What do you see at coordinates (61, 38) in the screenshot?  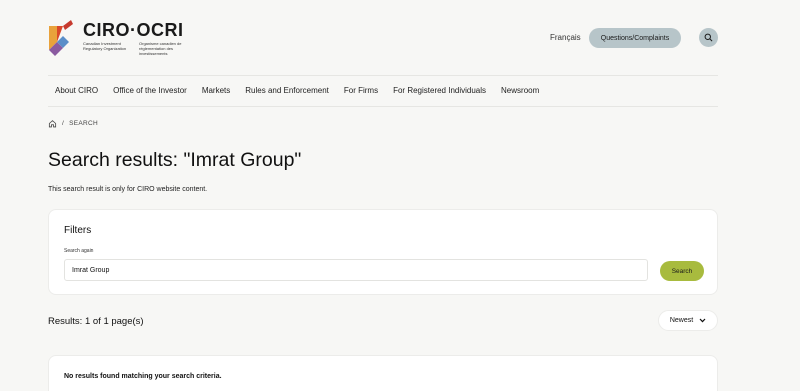 I see `ciro-logo-mark-icon` at bounding box center [61, 38].